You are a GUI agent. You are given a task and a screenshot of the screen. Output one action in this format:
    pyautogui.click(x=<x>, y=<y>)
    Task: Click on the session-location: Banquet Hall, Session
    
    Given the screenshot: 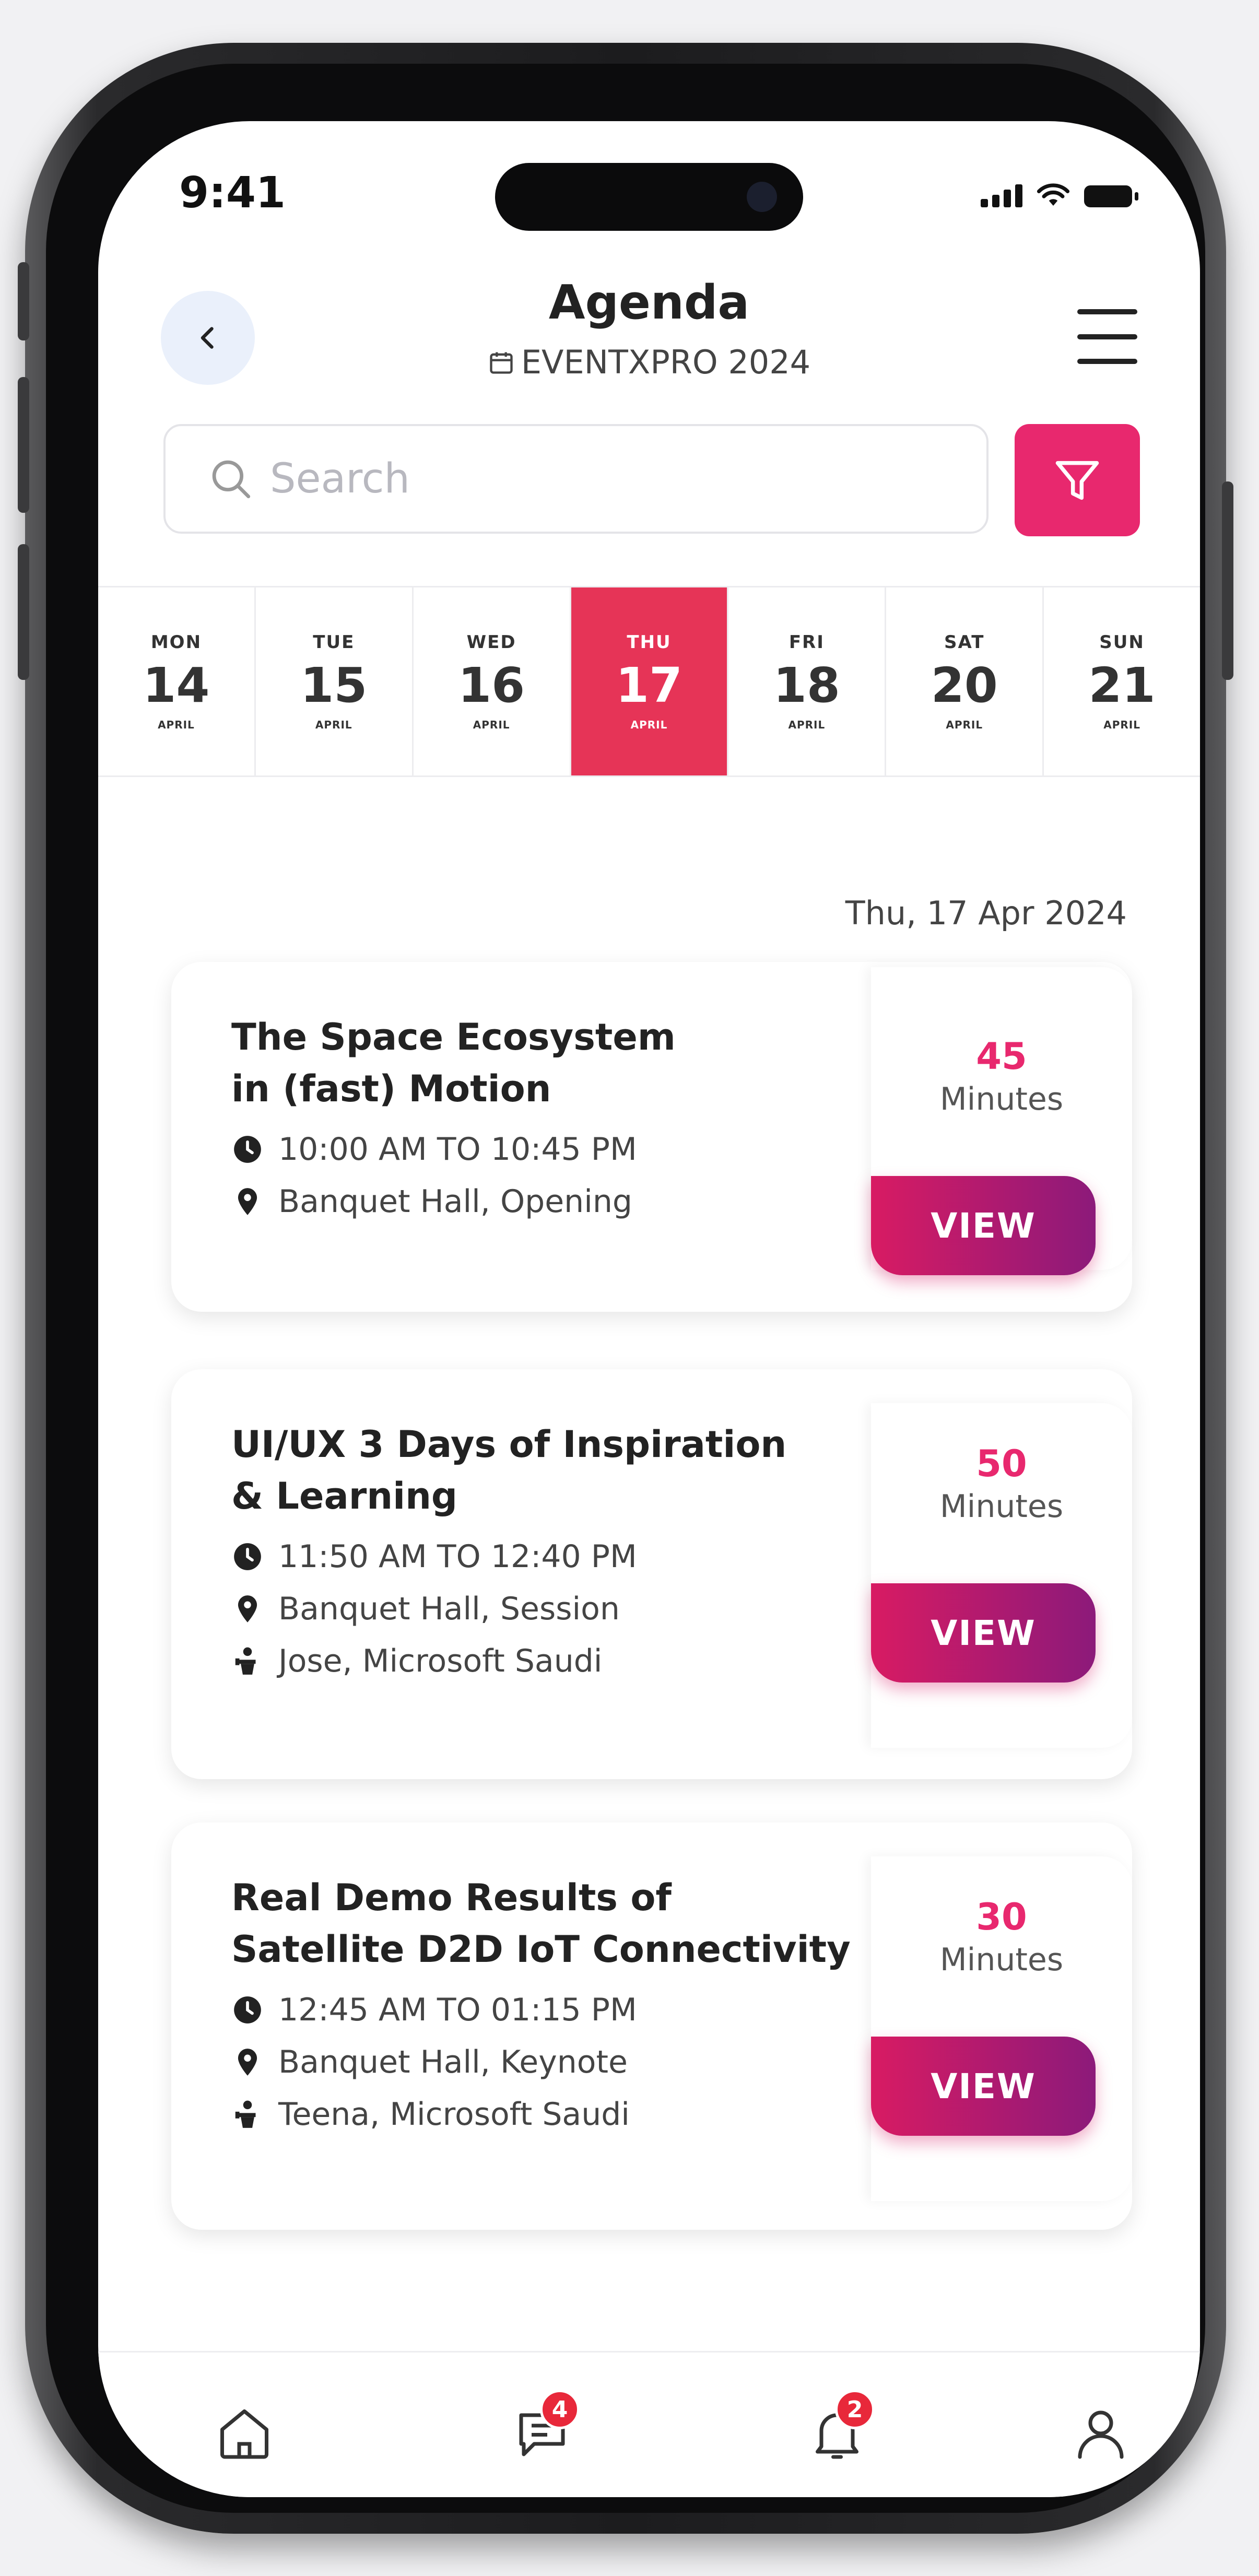 What is the action you would take?
    pyautogui.click(x=449, y=1608)
    